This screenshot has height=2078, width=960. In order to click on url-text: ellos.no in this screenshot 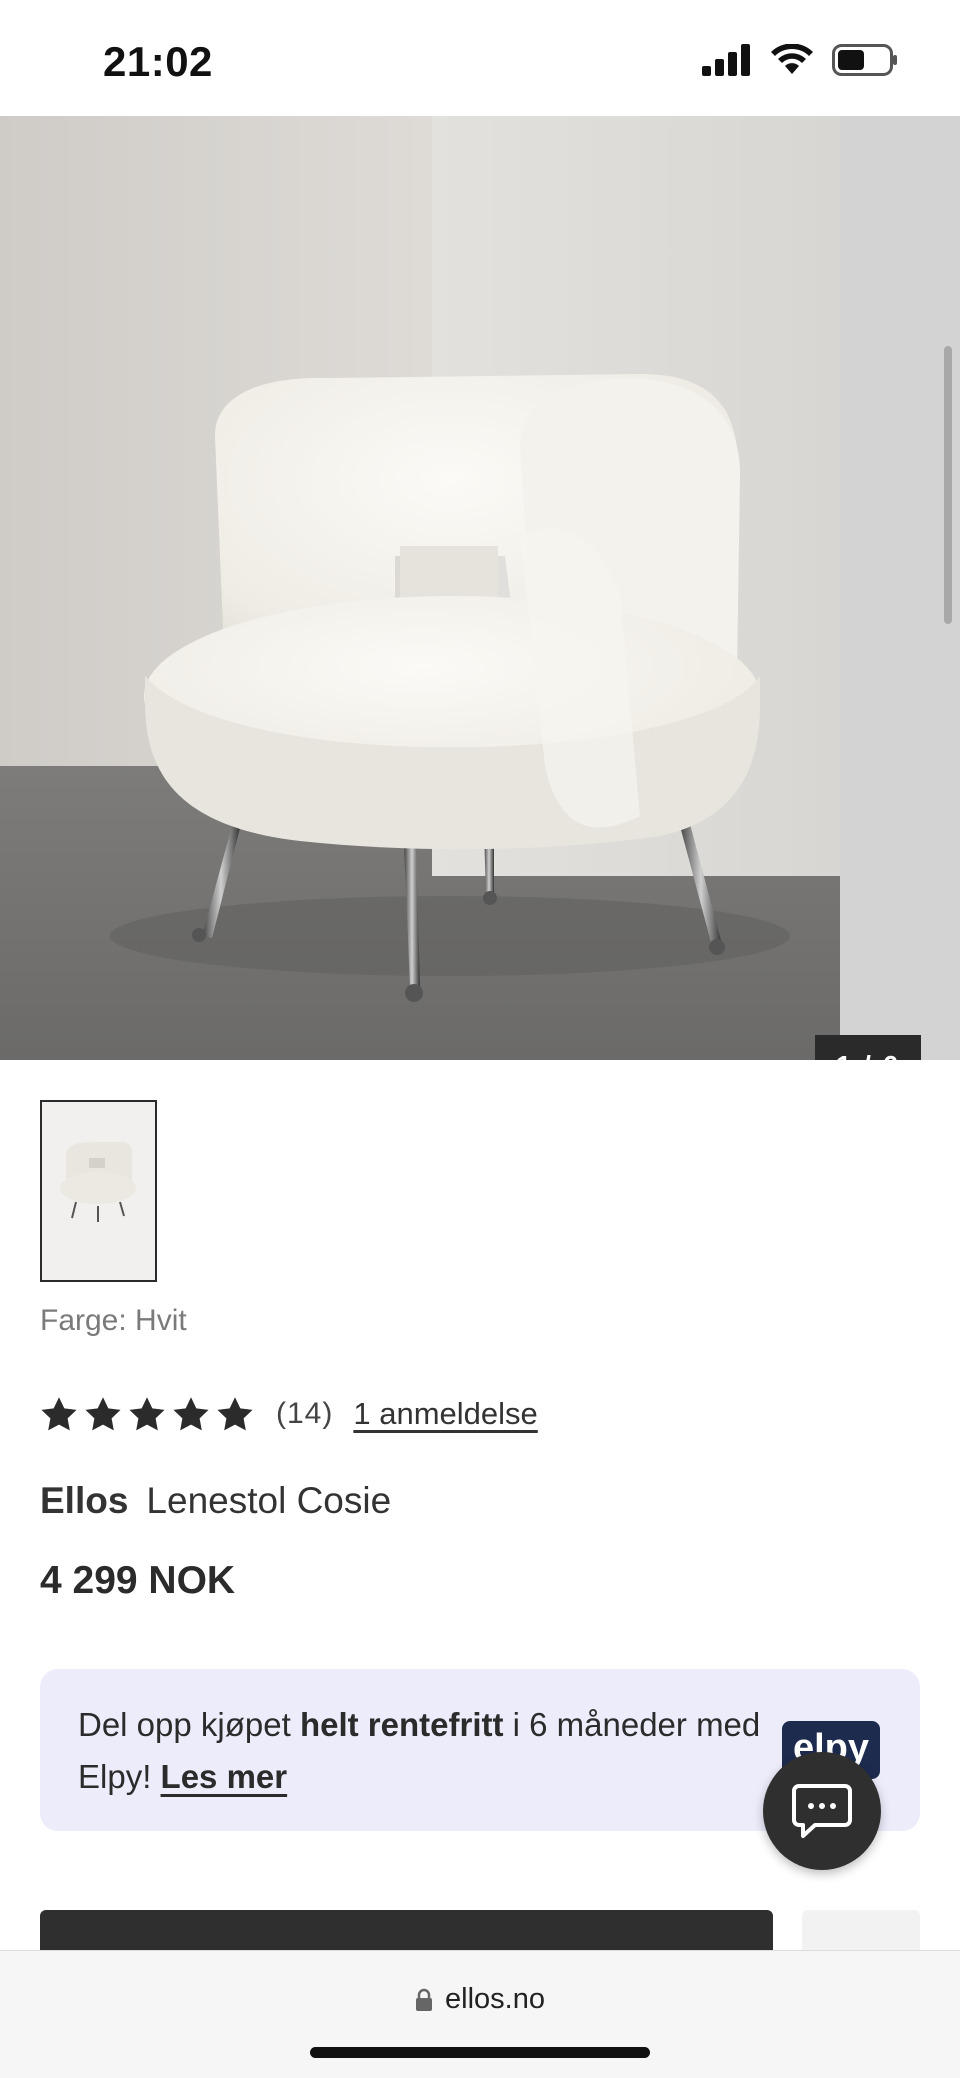, I will do `click(495, 1999)`.